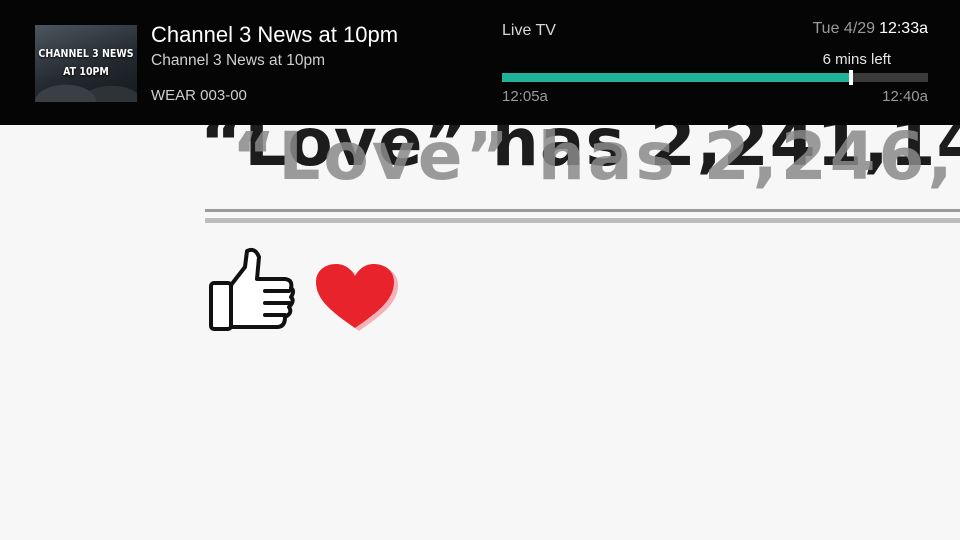 This screenshot has width=960, height=540. I want to click on start-time: 12:05a, so click(525, 96).